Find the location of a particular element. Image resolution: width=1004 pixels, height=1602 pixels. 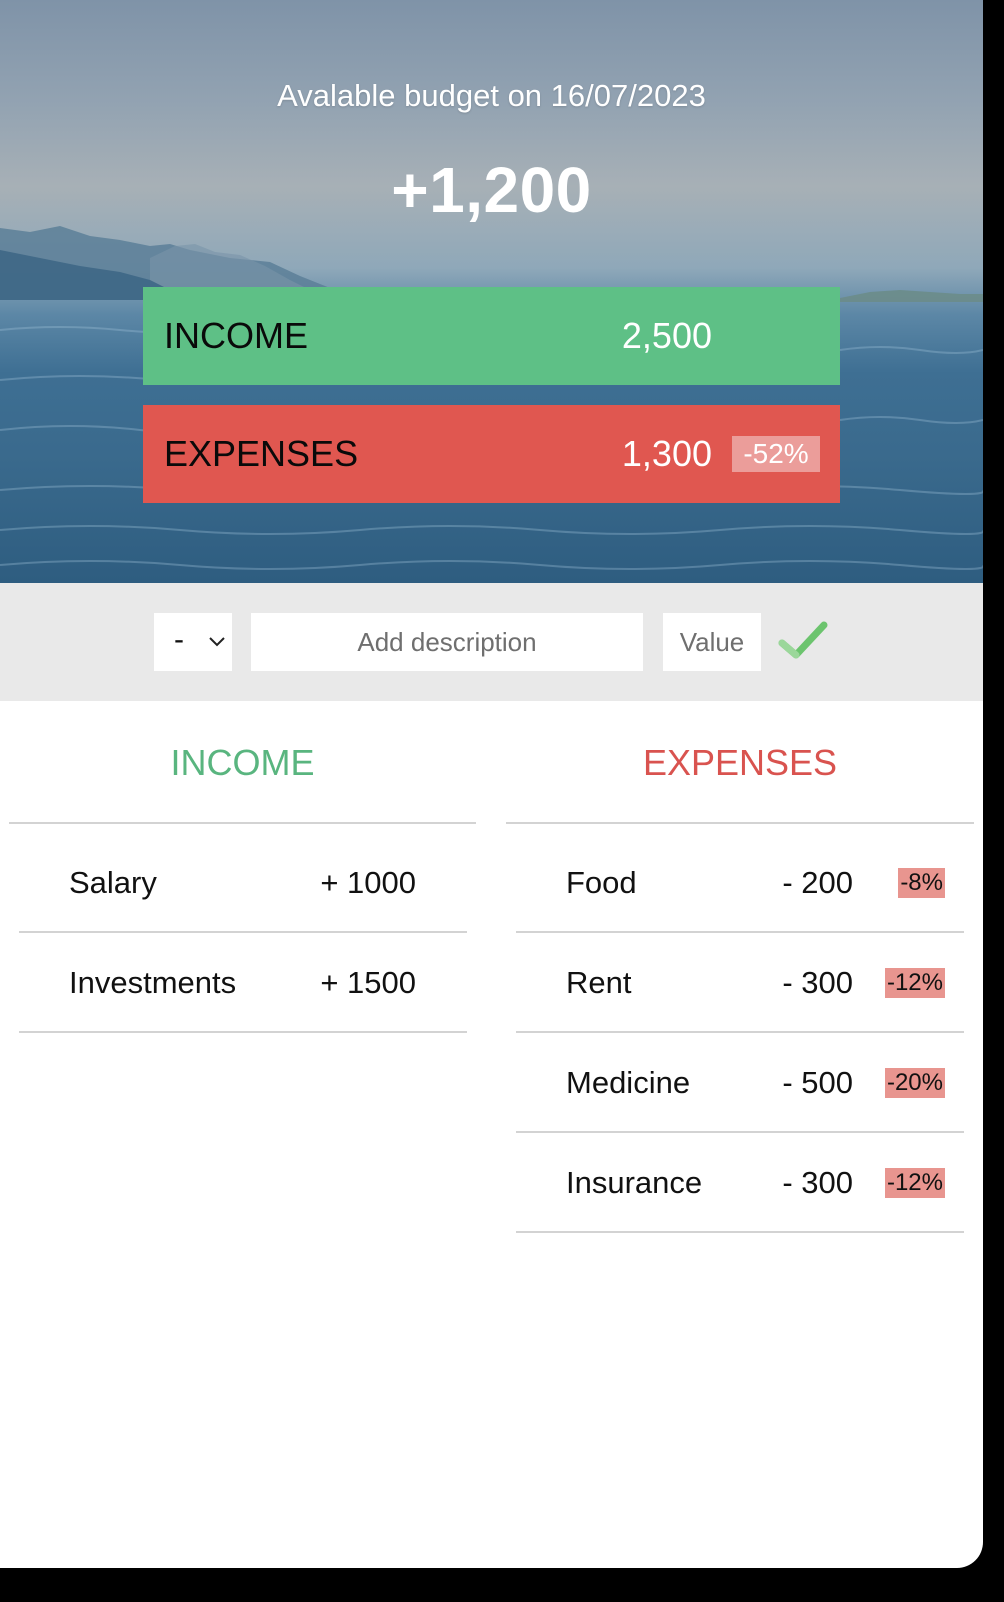

item-value: + 1000 is located at coordinates (368, 882).